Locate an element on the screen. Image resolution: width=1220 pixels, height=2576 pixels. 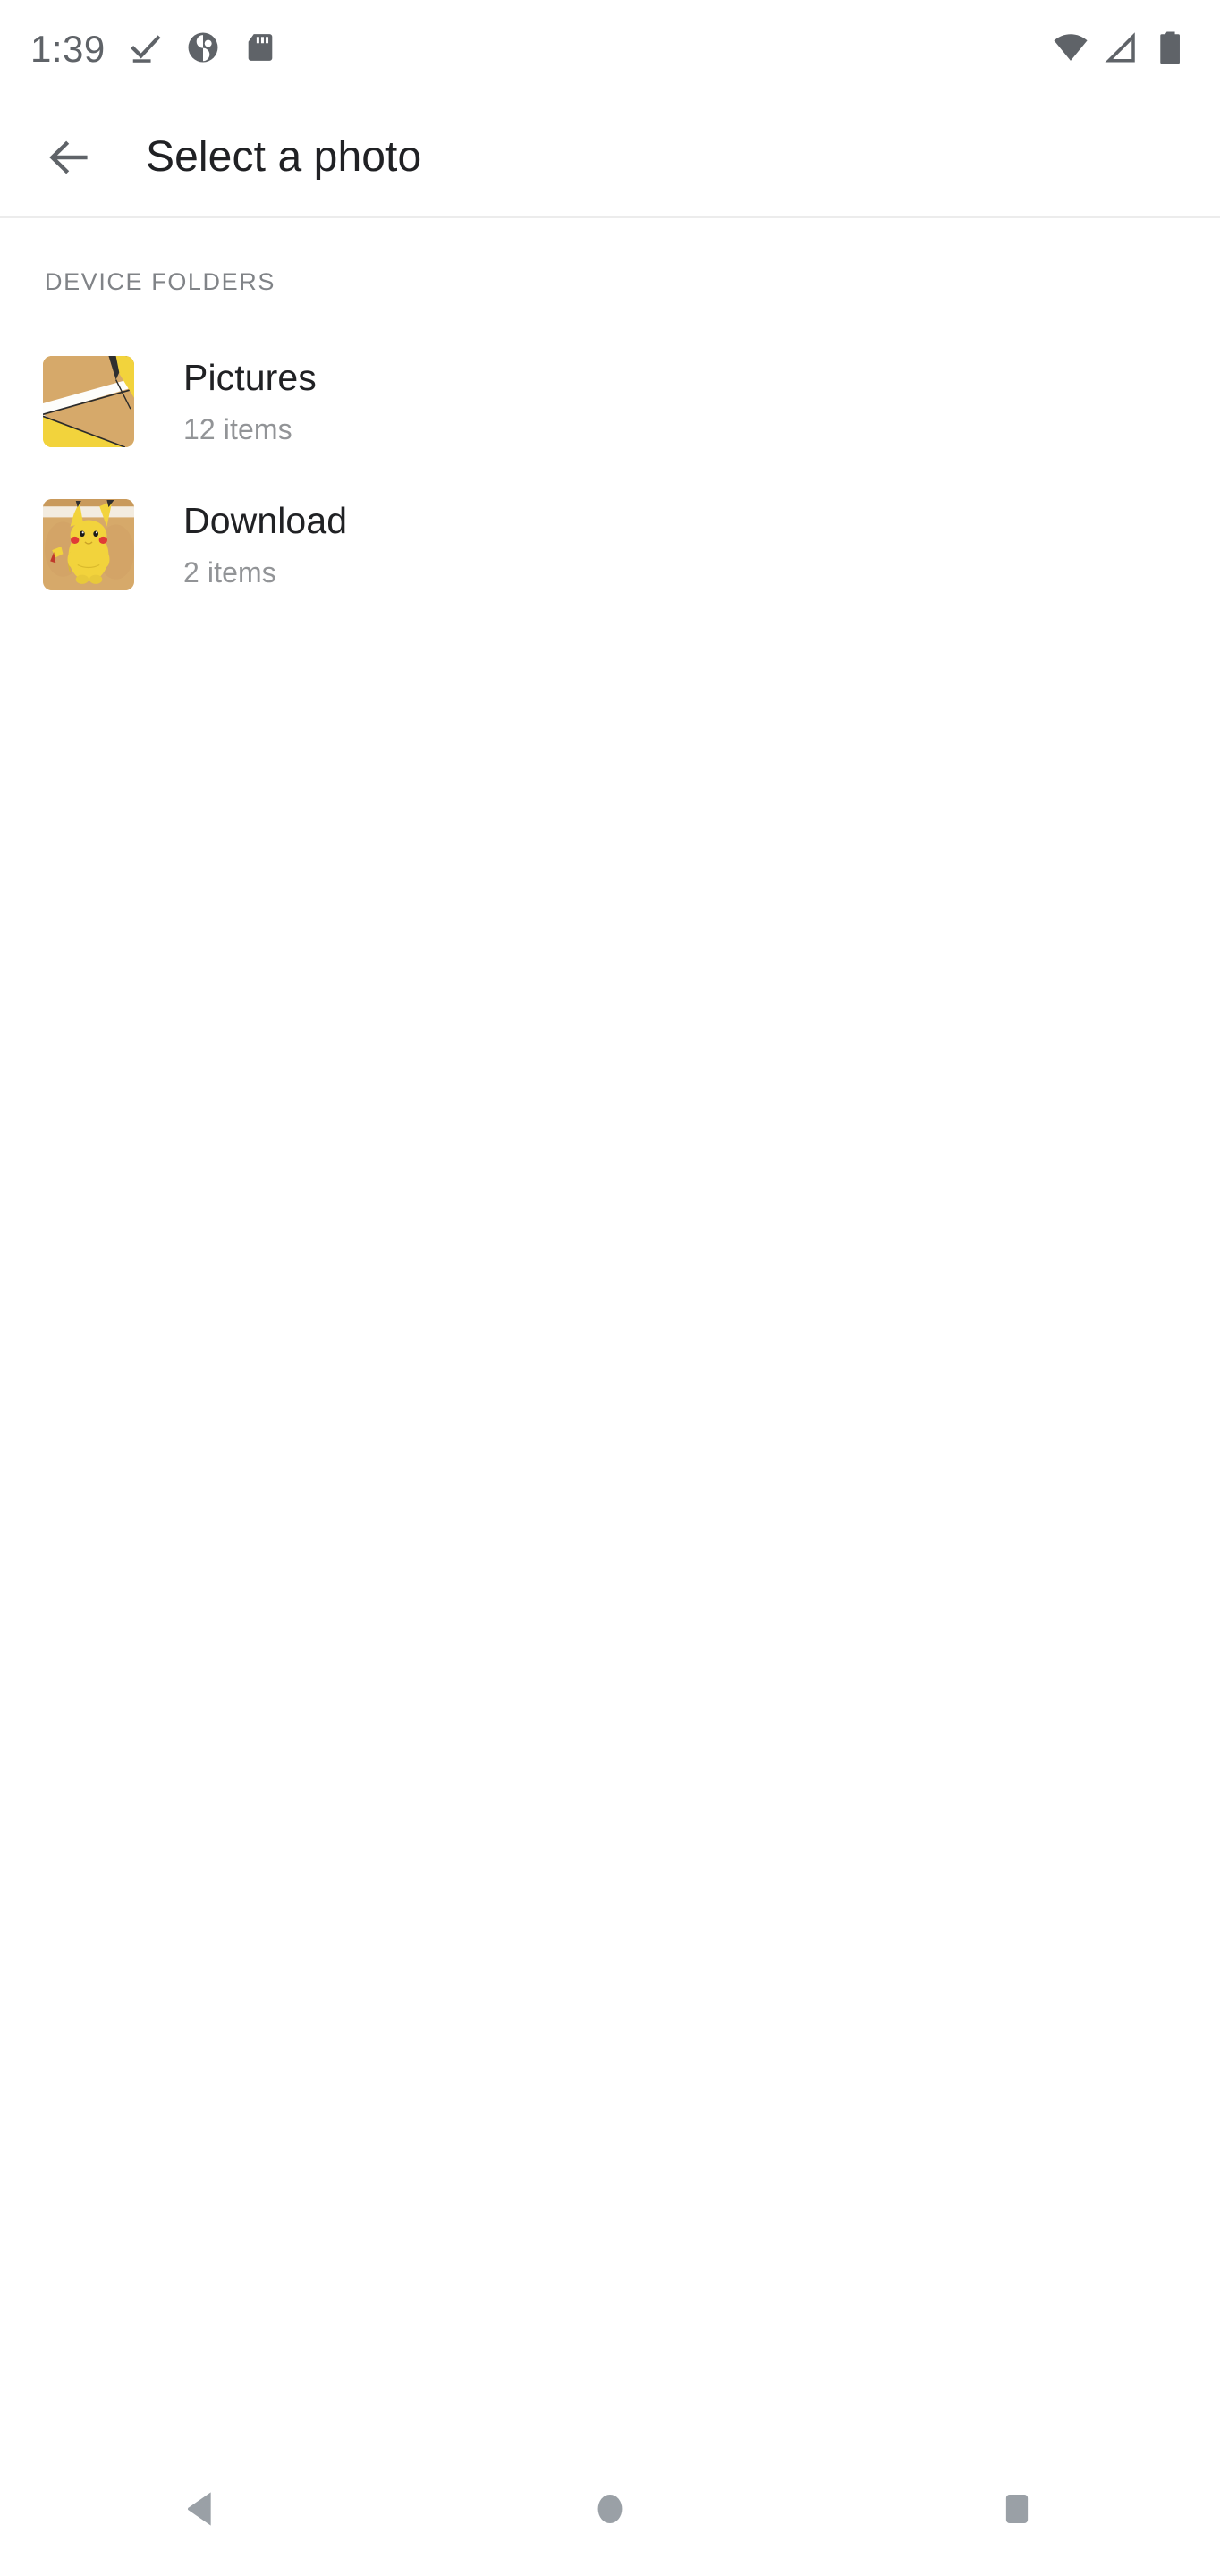
triangle-back-icon is located at coordinates (200, 2509).